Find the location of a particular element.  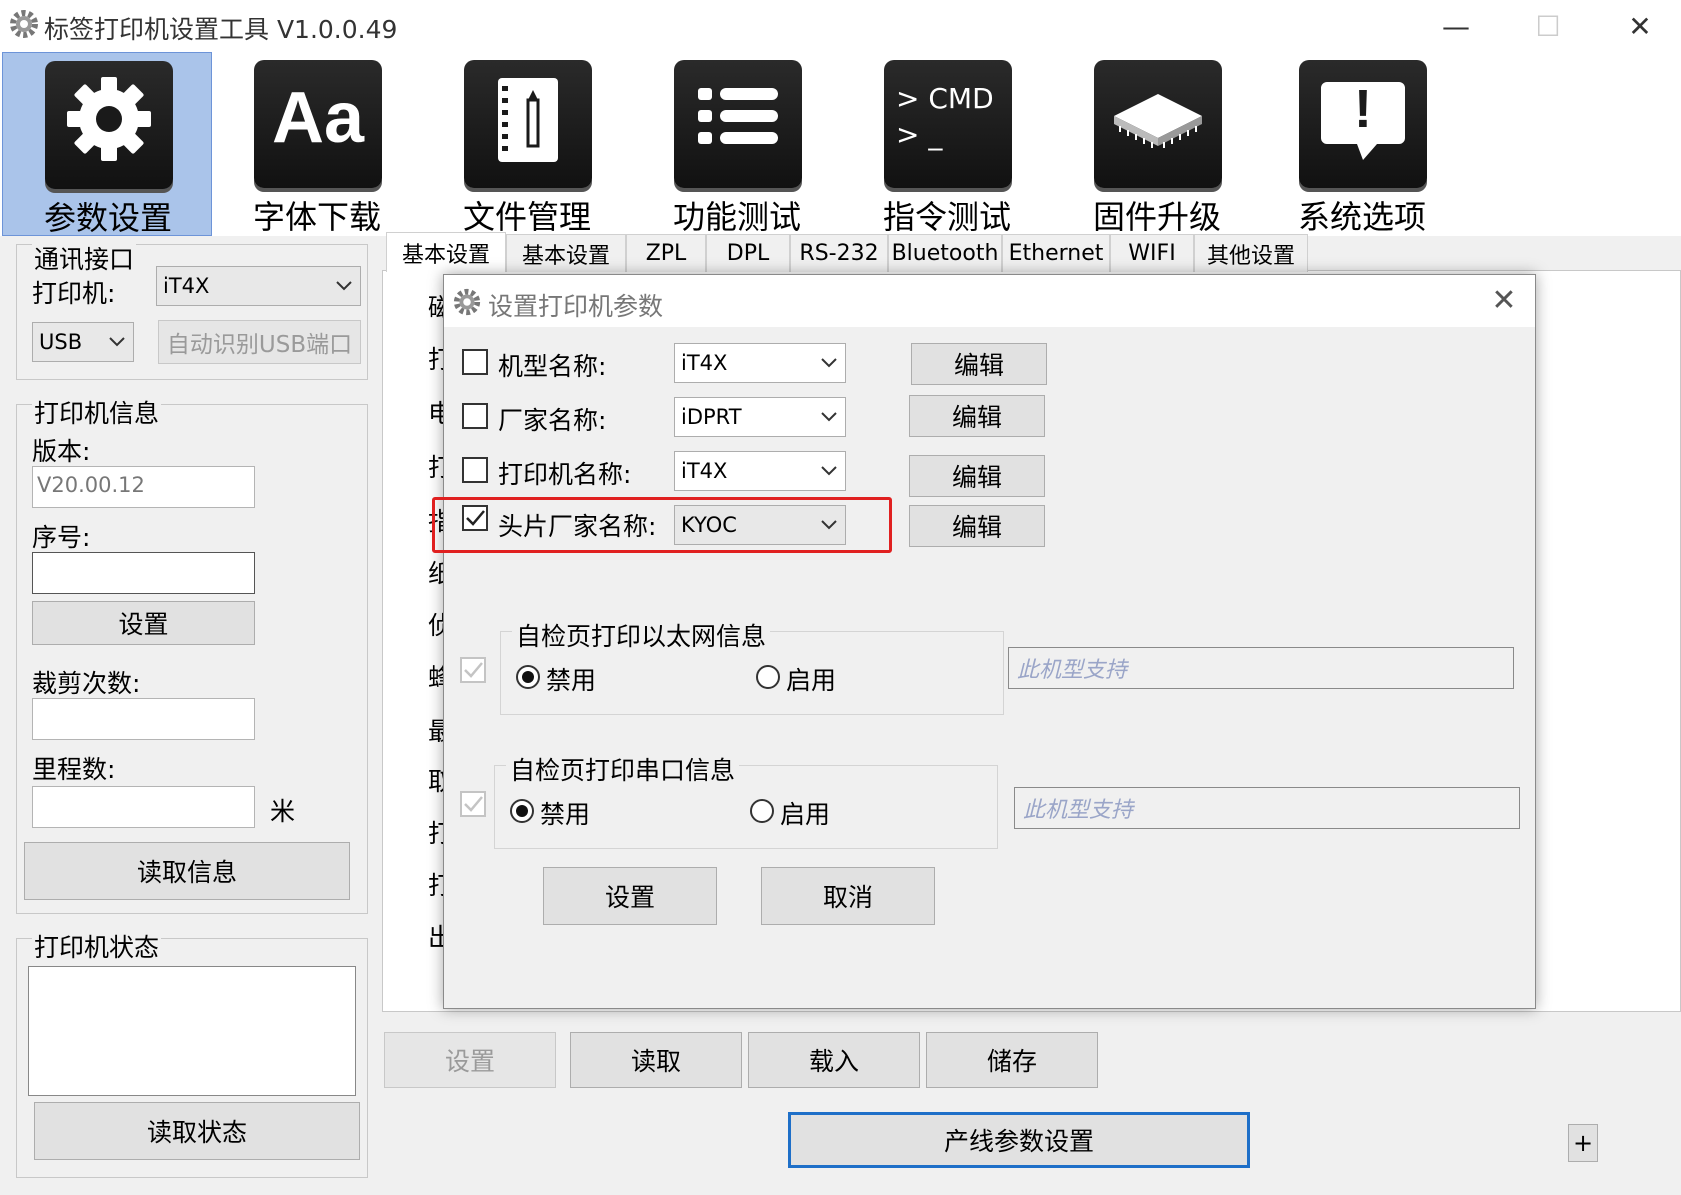

vendor-name-checkbox is located at coordinates (475, 416).